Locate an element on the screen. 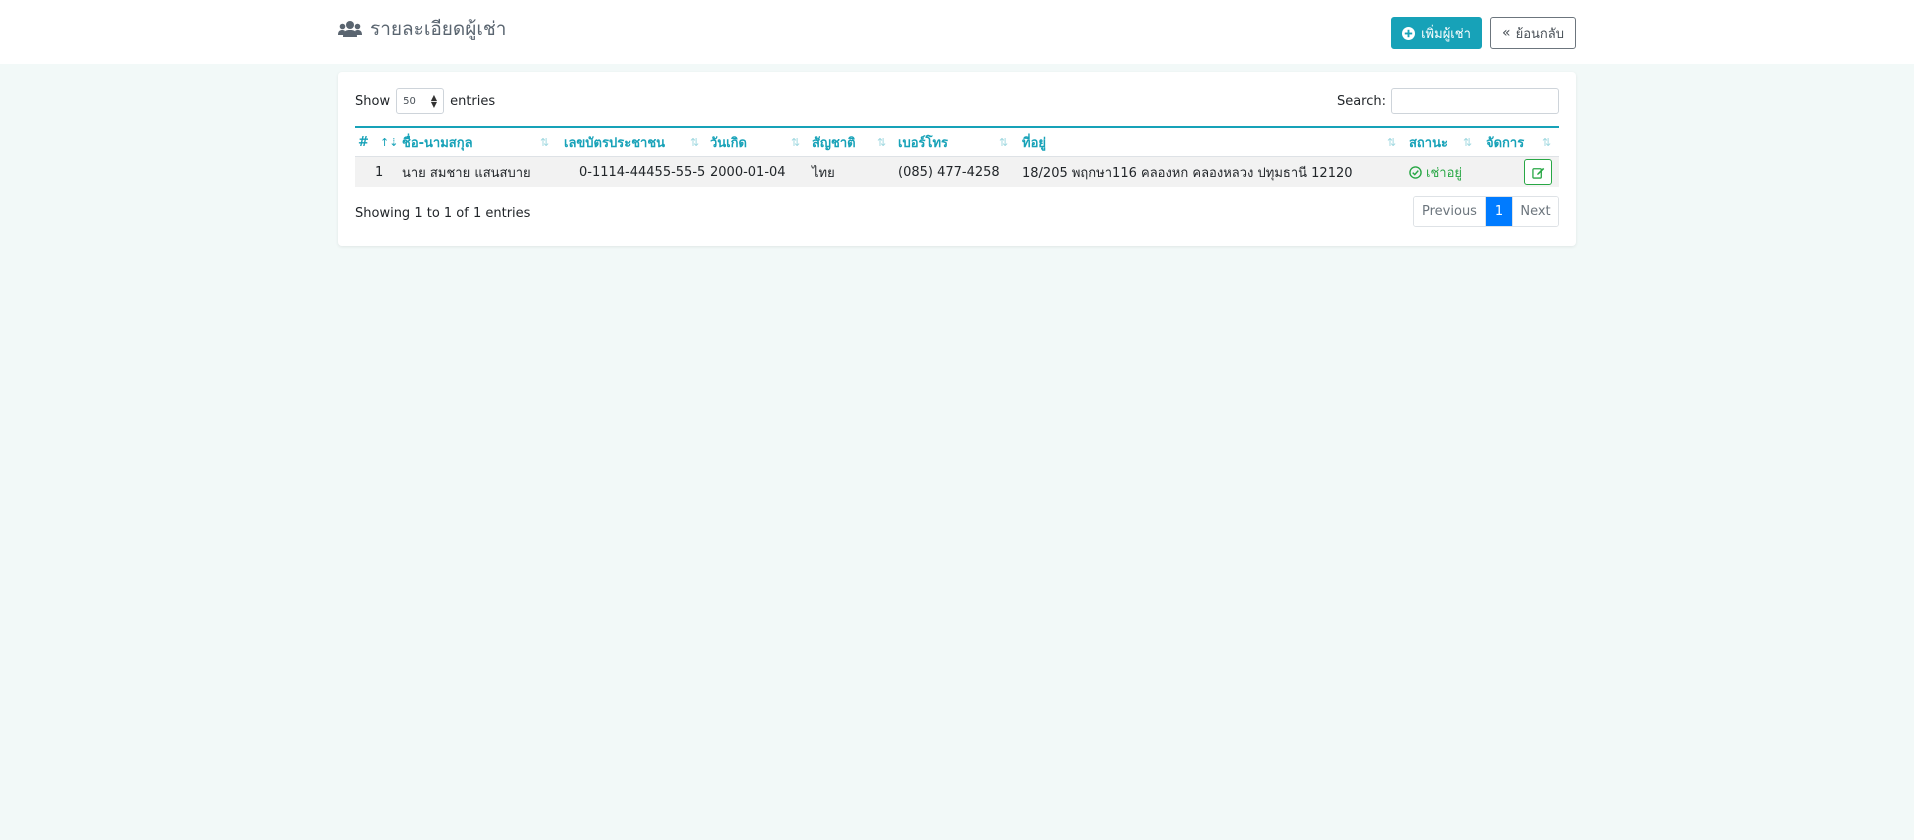  users-icon is located at coordinates (350, 29).